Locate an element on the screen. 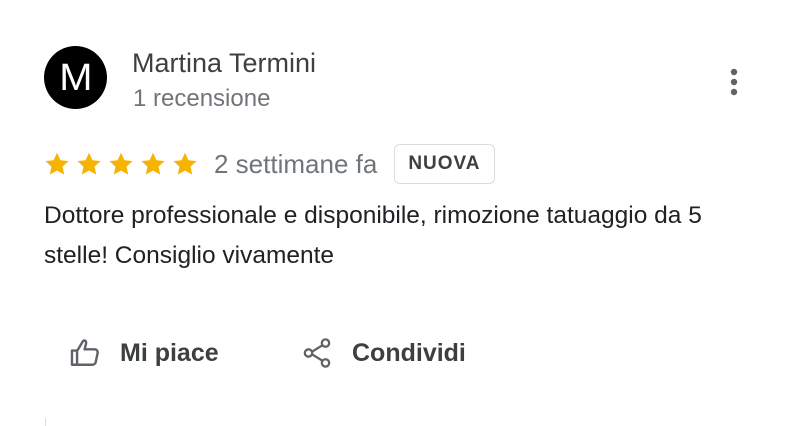 This screenshot has width=792, height=426. share-label: Condividi is located at coordinates (409, 352).